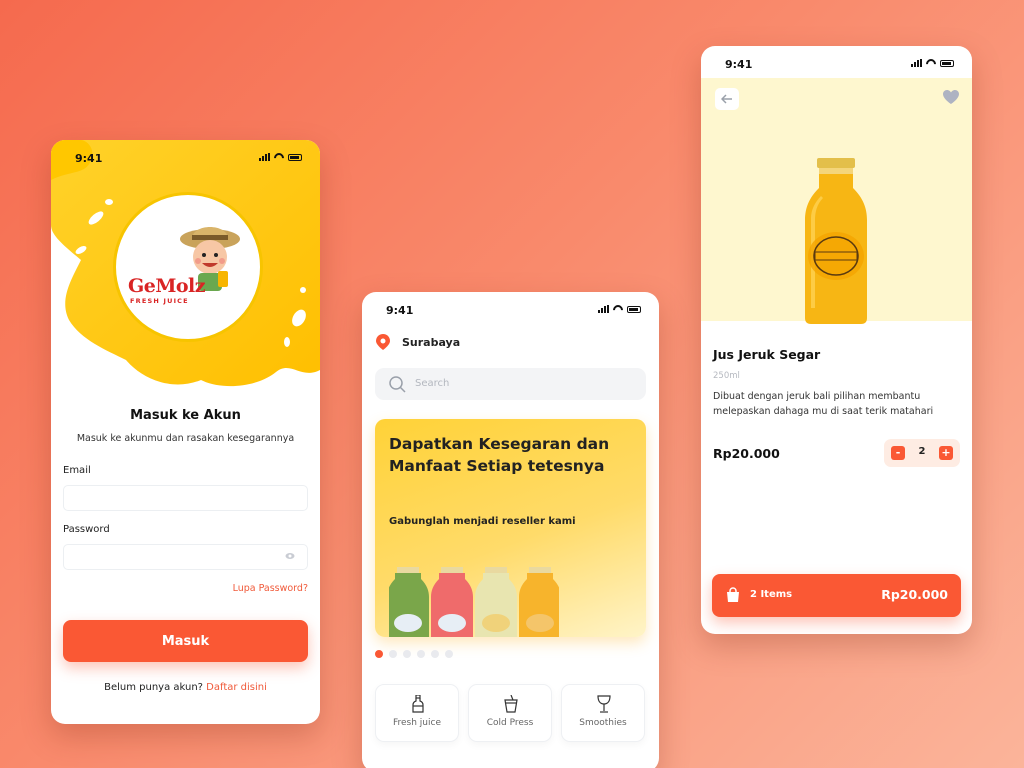 This screenshot has width=1024, height=768. I want to click on quantity-stepper: - 2 +, so click(922, 453).